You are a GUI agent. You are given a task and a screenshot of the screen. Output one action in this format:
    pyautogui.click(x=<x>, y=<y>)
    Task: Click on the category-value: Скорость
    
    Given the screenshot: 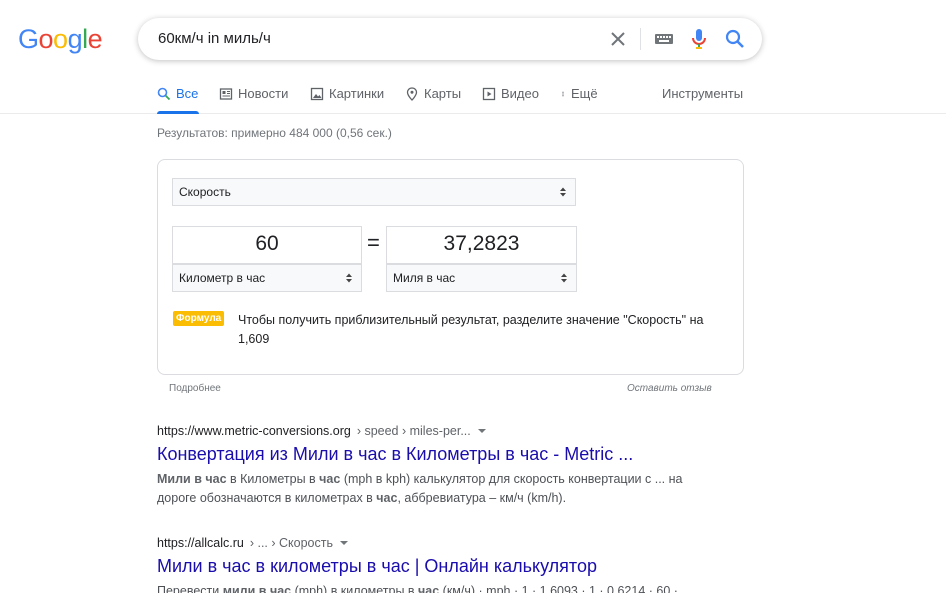 What is the action you would take?
    pyautogui.click(x=205, y=192)
    